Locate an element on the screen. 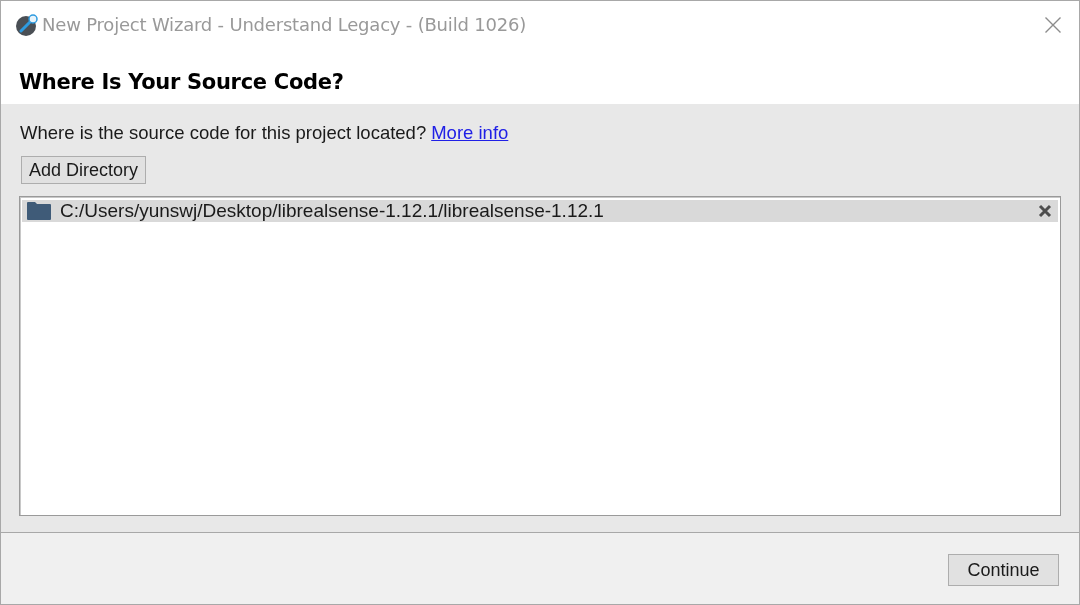  continue-button: Continue is located at coordinates (1003, 570).